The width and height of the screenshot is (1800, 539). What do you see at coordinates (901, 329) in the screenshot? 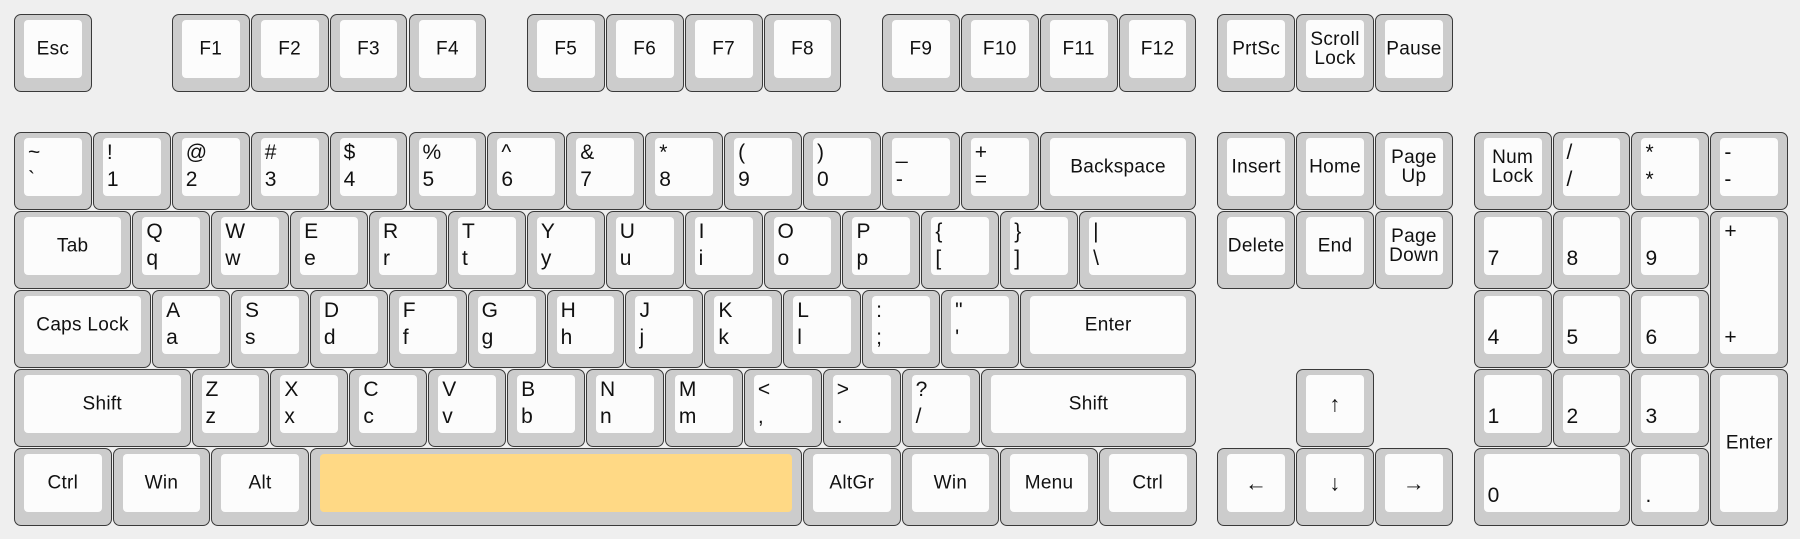
I see `key-k68: :;` at bounding box center [901, 329].